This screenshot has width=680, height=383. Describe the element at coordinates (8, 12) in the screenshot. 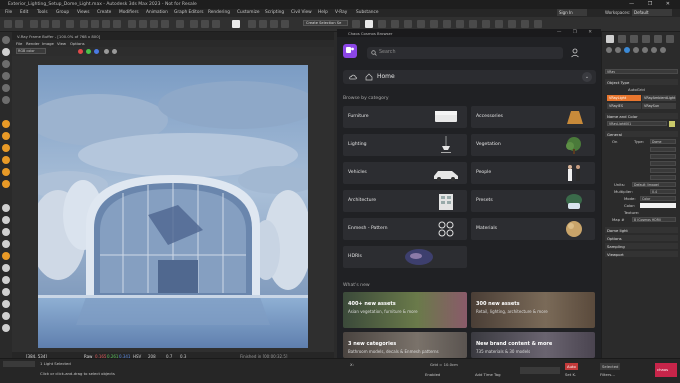

I see `menu-file: File` at that location.